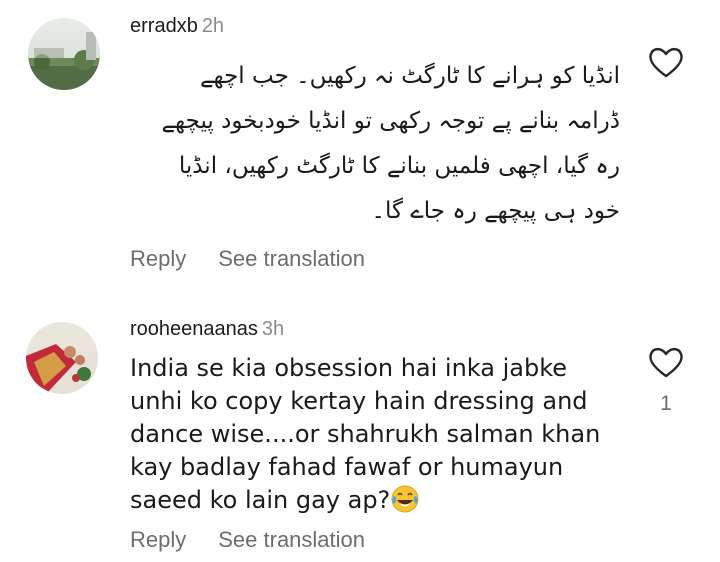  Describe the element at coordinates (177, 26) in the screenshot. I see `comment-username: erradxb 2h` at that location.